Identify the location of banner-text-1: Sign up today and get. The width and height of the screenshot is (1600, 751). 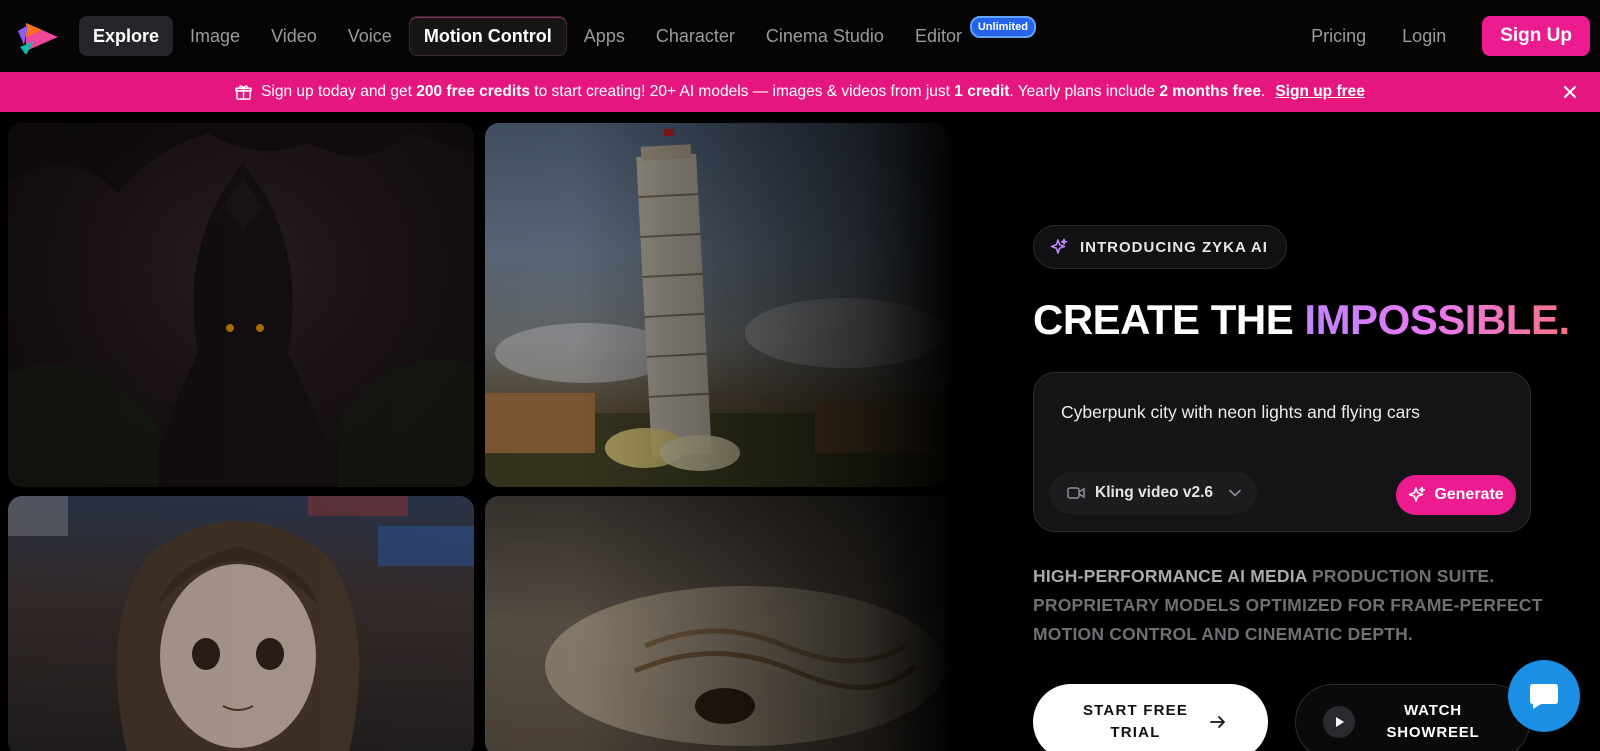
(336, 91).